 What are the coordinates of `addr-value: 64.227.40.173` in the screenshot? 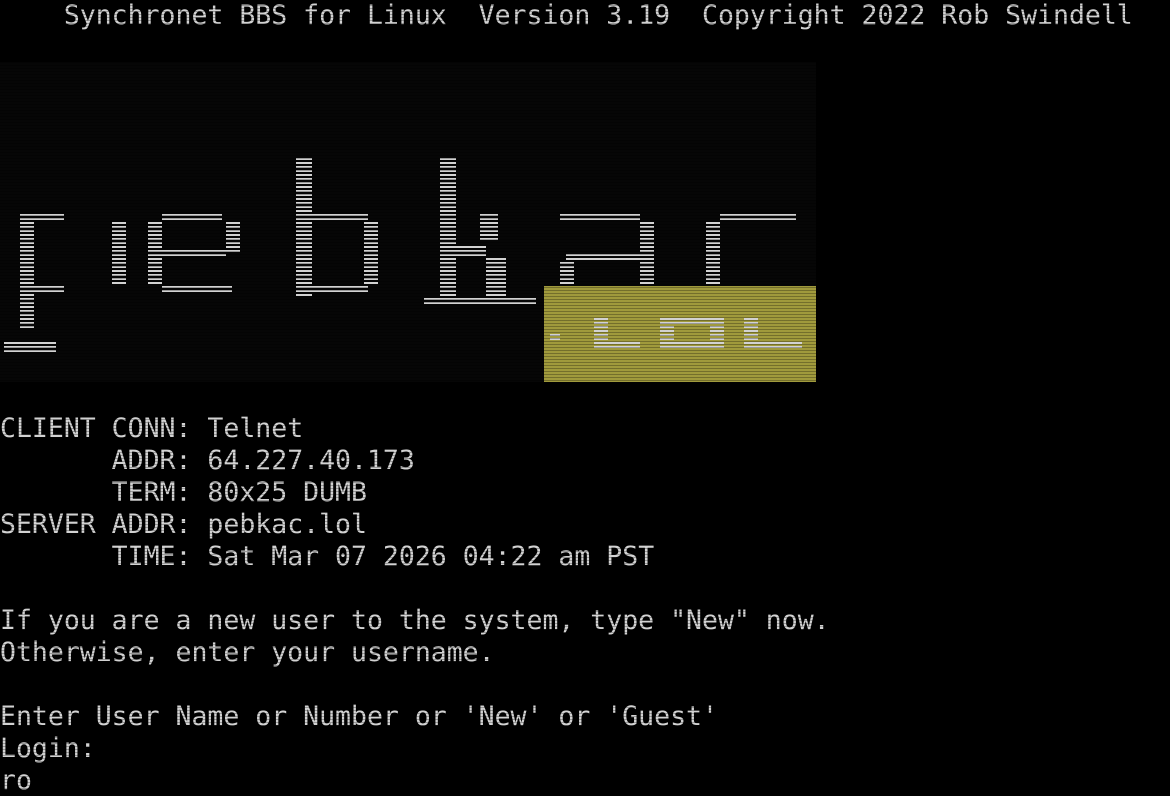 It's located at (311, 460).